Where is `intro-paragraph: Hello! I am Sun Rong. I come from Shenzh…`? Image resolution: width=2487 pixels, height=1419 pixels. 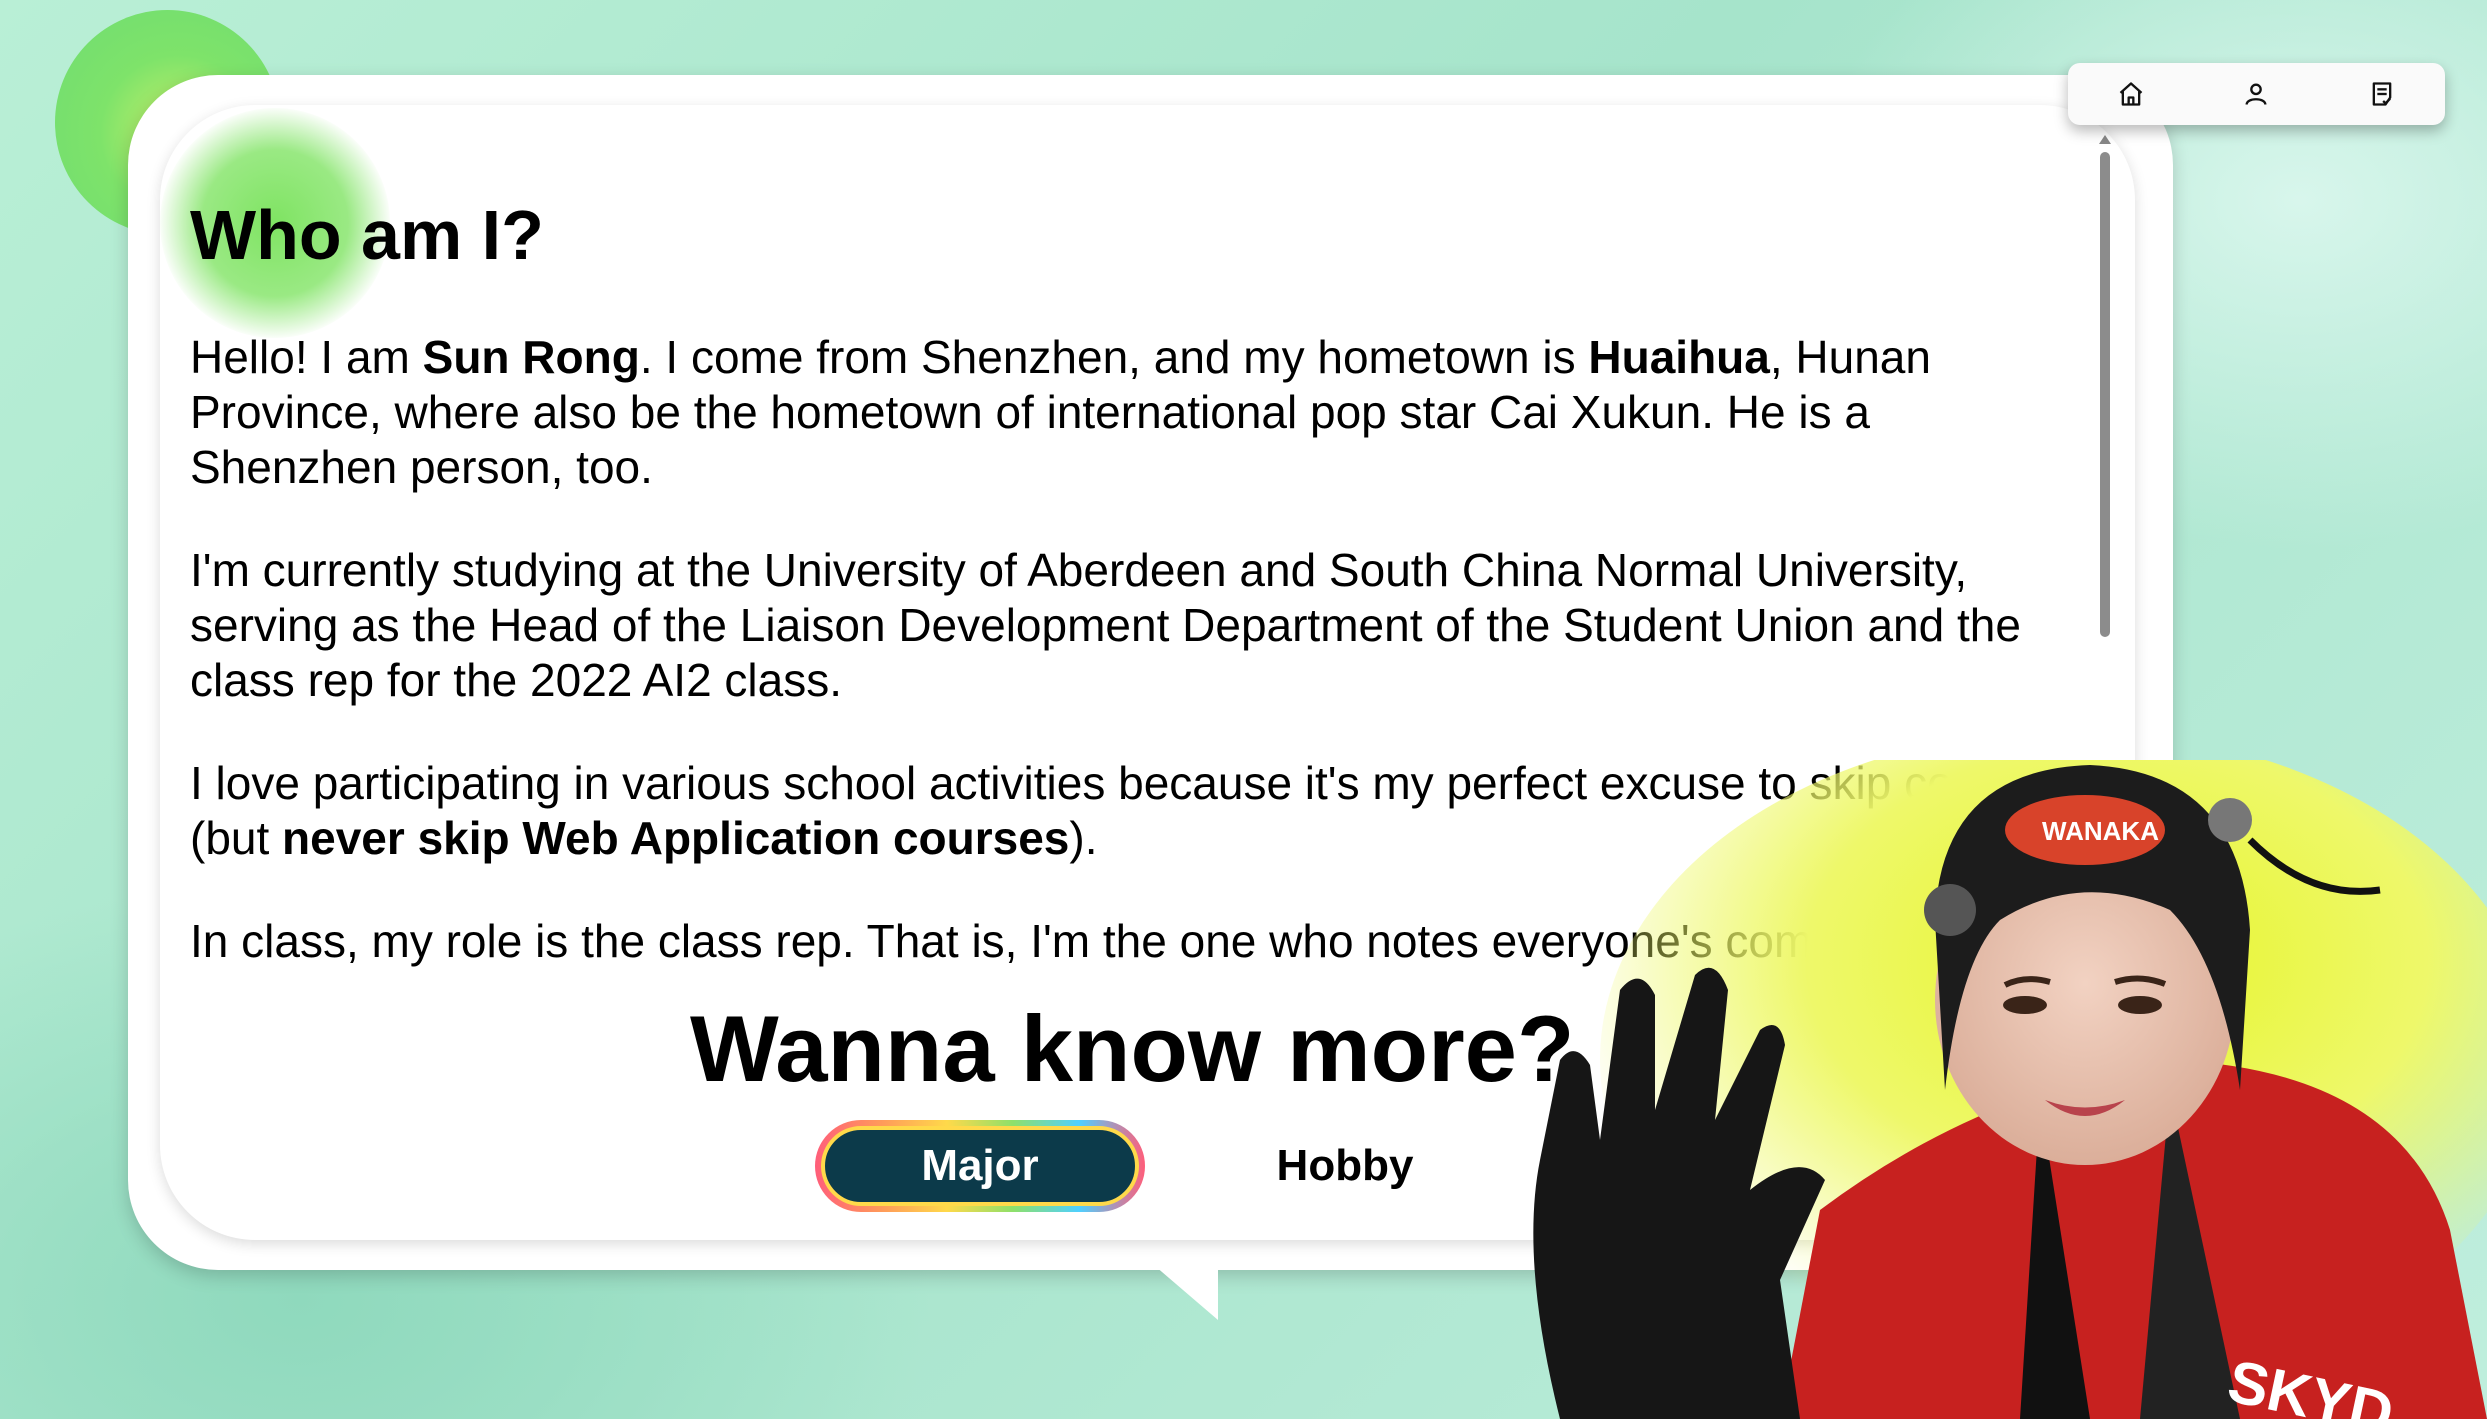 intro-paragraph: Hello! I am Sun Rong. I come from Shenzh… is located at coordinates (1130, 412).